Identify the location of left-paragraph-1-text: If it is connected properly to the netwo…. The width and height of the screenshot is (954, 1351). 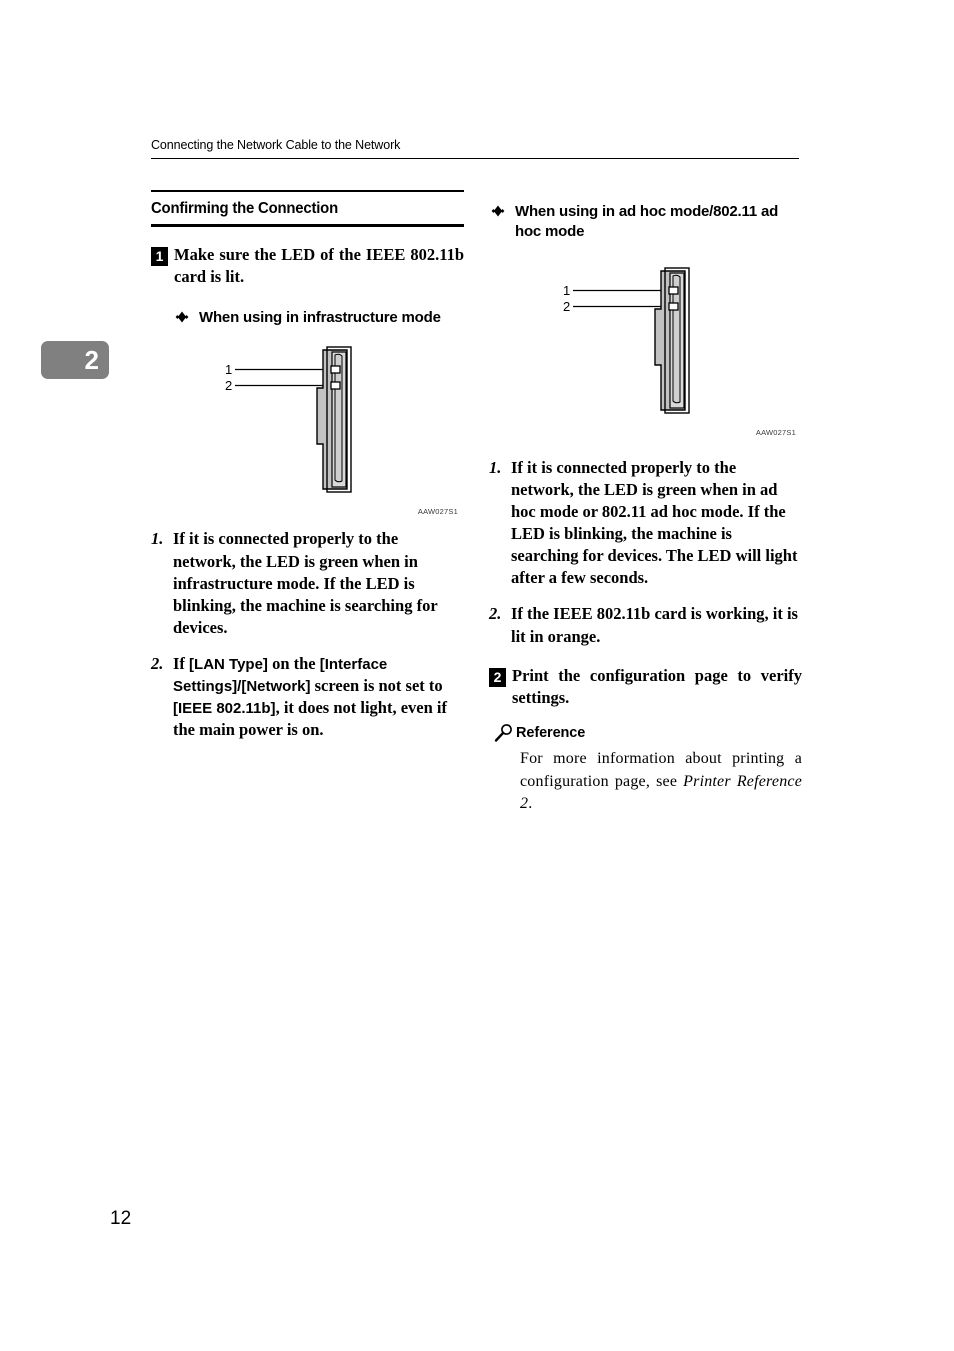
(305, 583).